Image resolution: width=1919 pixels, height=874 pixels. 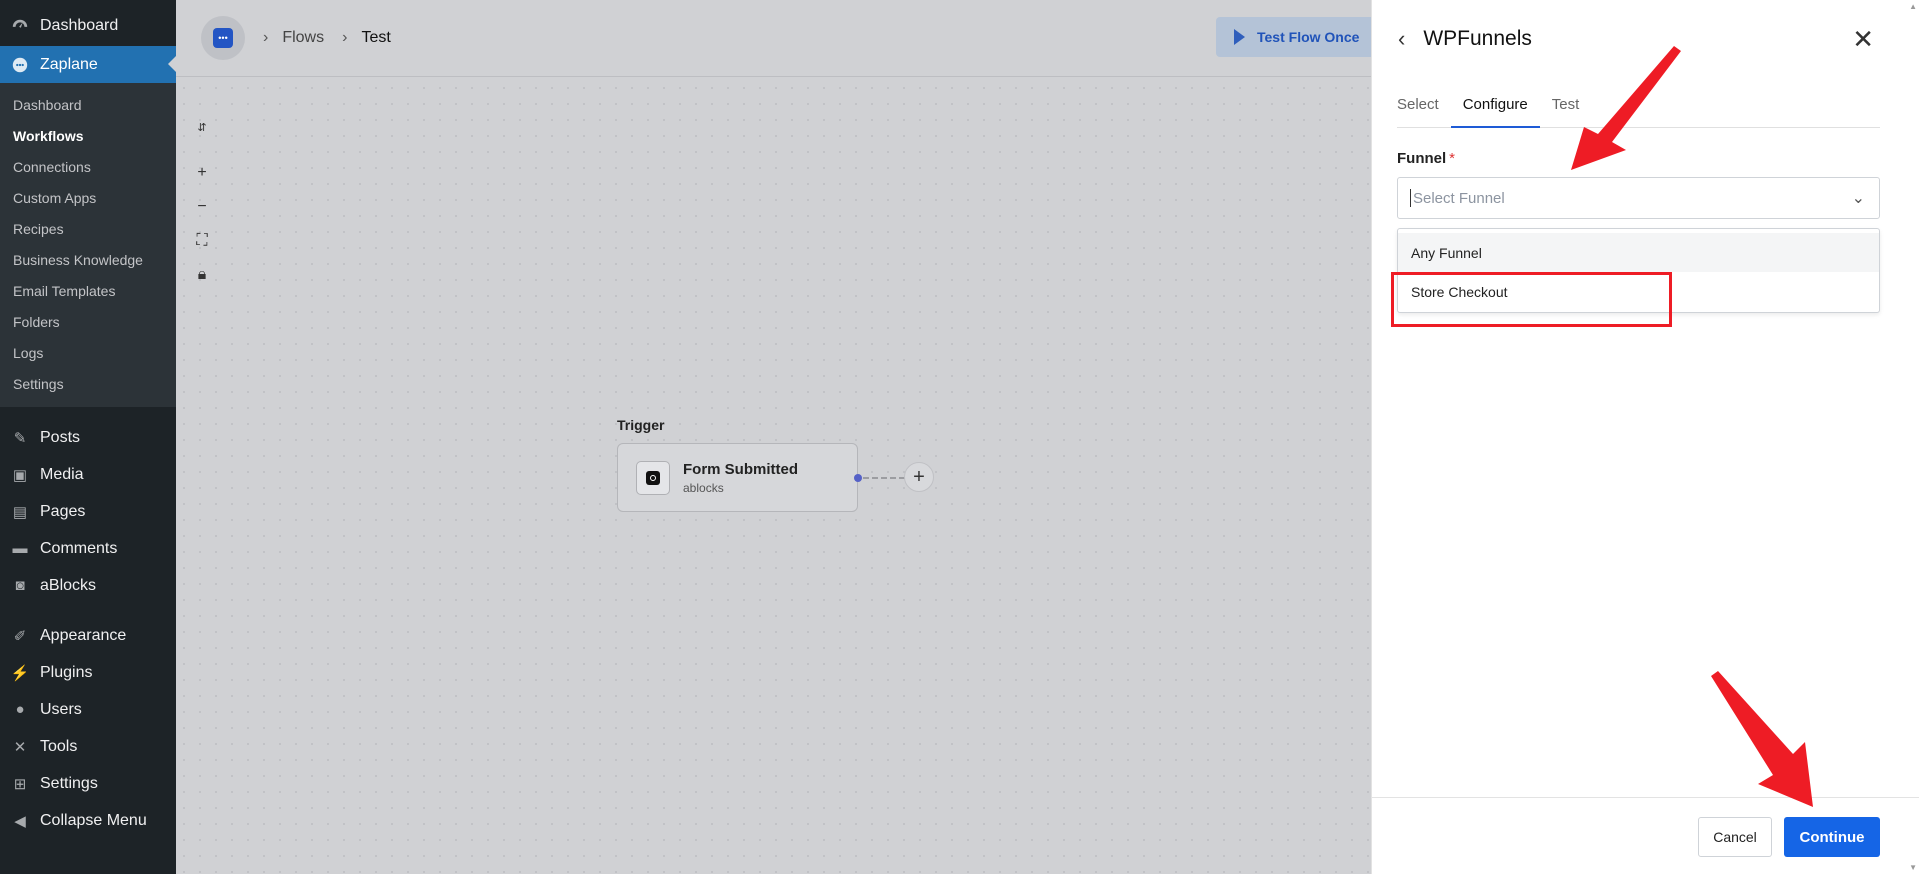 What do you see at coordinates (1495, 107) in the screenshot?
I see `tab-configure: Configure` at bounding box center [1495, 107].